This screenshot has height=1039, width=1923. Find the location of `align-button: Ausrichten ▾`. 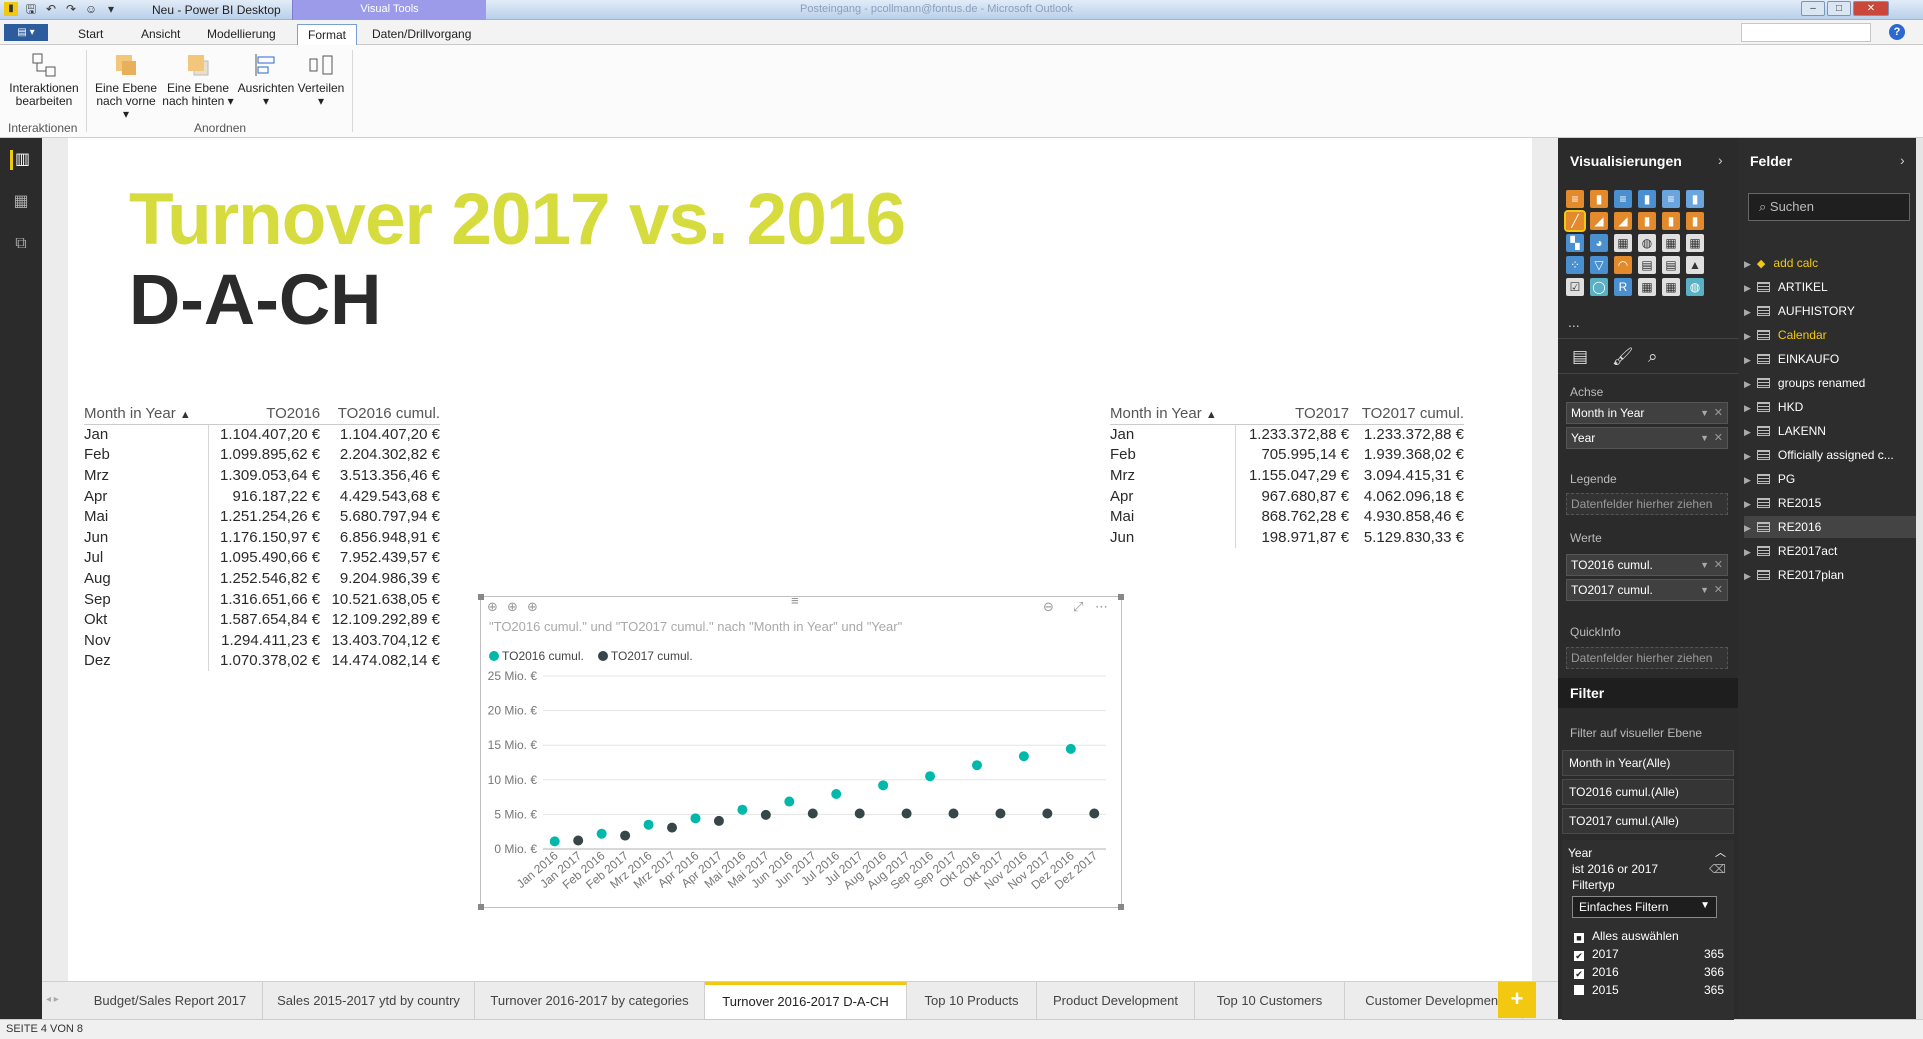

align-button: Ausrichten ▾ is located at coordinates (266, 79).